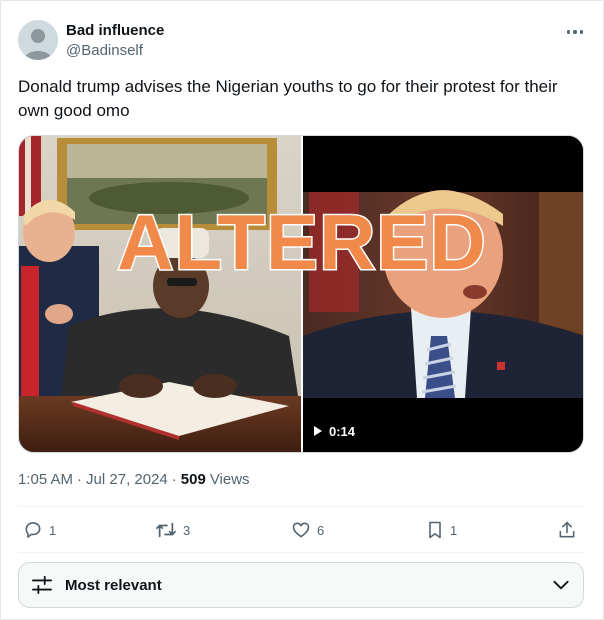  I want to click on chevron-down-icon, so click(561, 585).